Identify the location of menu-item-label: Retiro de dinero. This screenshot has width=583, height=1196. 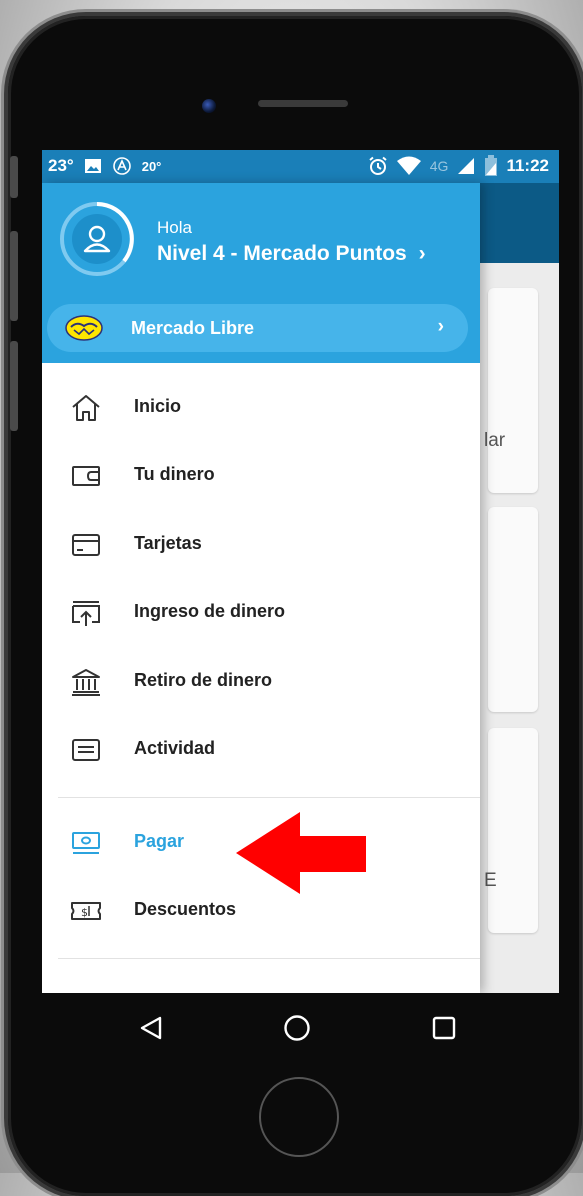
(203, 680).